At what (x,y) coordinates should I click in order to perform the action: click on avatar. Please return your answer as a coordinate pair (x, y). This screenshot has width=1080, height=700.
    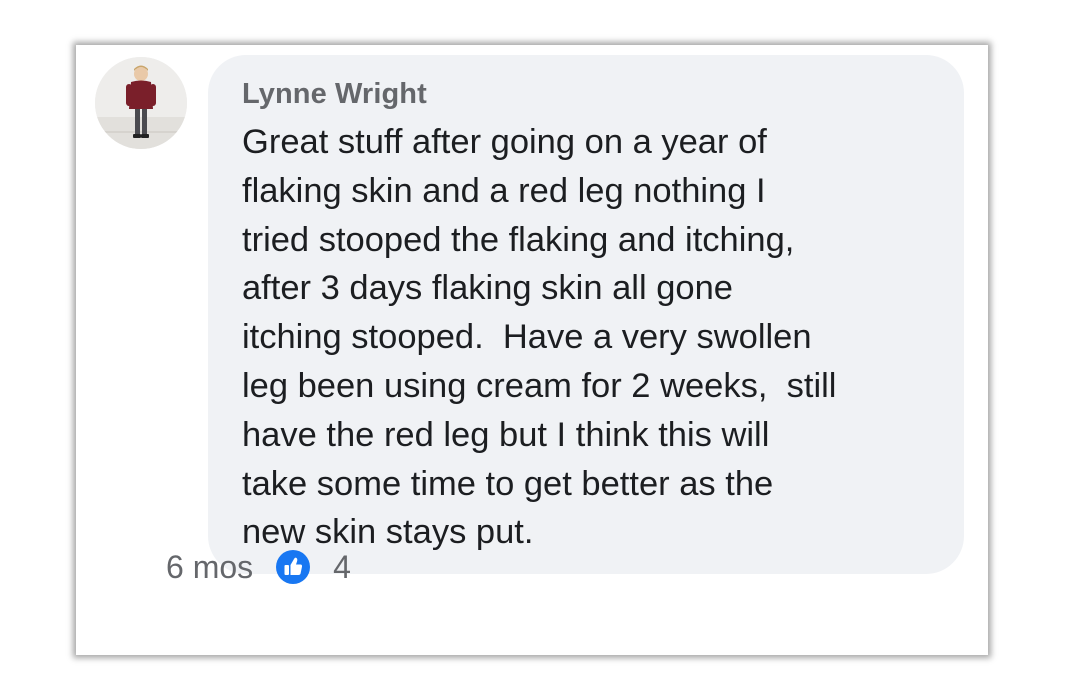
    Looking at the image, I should click on (141, 103).